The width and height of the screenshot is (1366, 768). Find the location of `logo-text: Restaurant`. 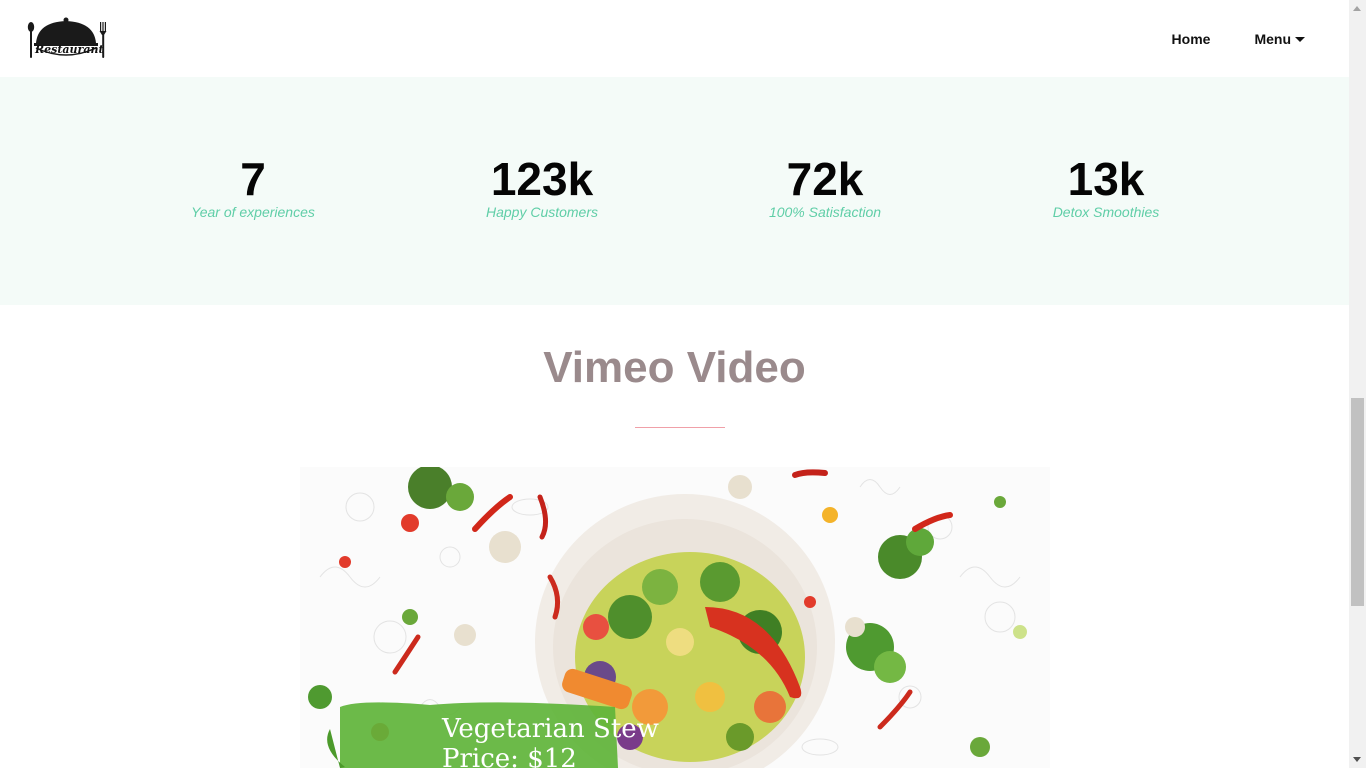

logo-text: Restaurant is located at coordinates (69, 49).